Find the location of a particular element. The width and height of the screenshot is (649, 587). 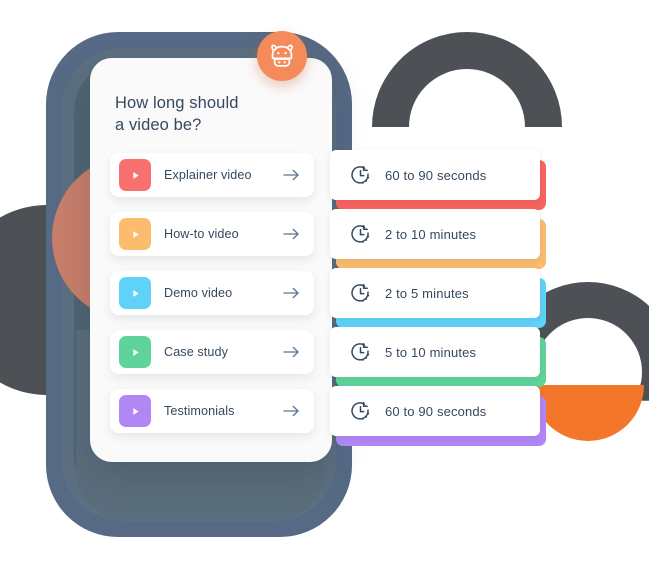

video-type-label: Case study is located at coordinates (196, 352).